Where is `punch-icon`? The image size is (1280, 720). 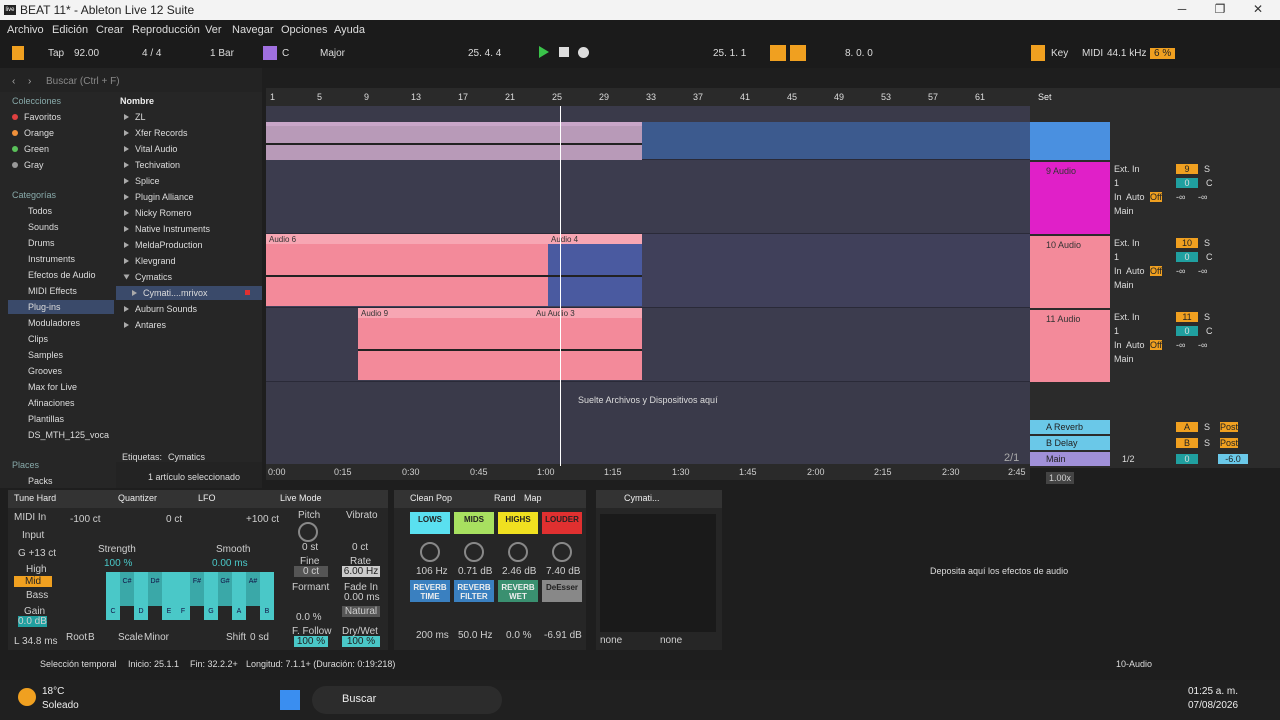 punch-icon is located at coordinates (798, 53).